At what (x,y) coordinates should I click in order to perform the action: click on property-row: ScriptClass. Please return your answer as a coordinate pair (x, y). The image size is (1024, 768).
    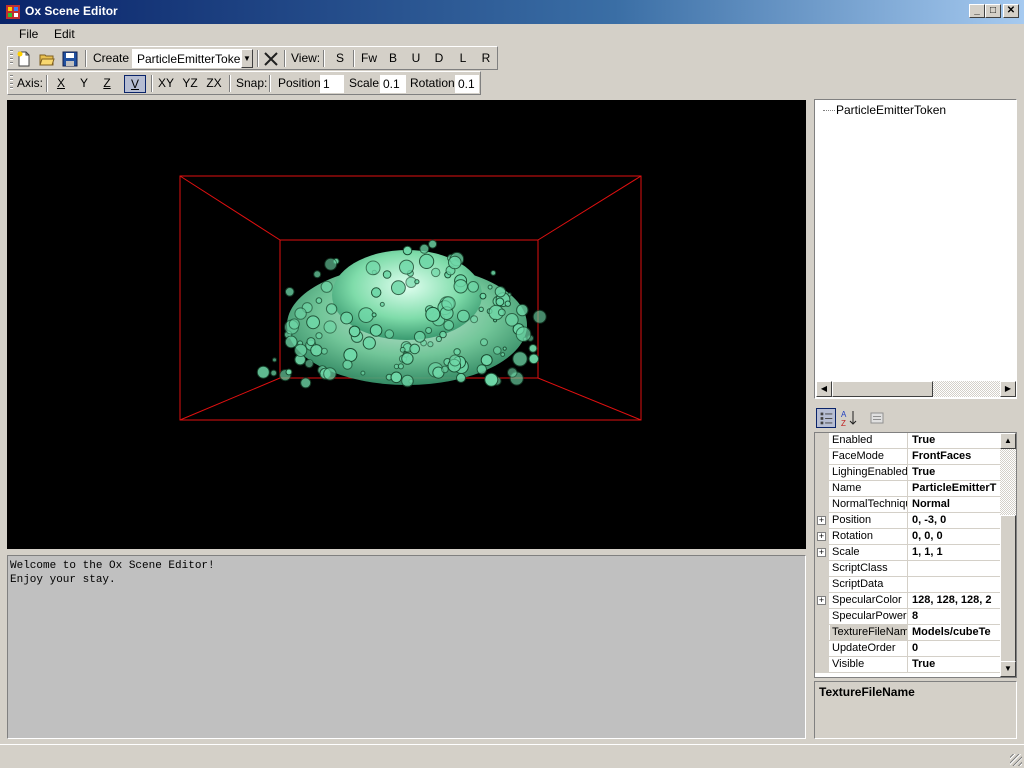
    Looking at the image, I should click on (908, 569).